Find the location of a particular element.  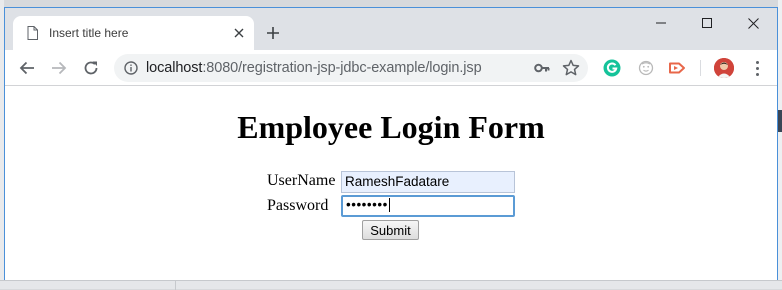

arrow-right-icon is located at coordinates (59, 68).